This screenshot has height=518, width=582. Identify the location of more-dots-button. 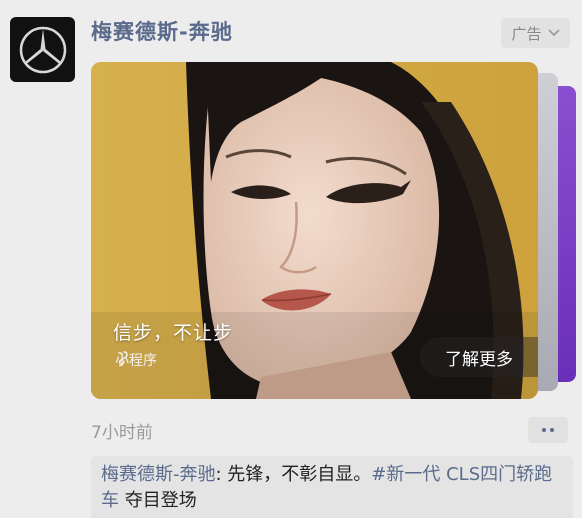
(548, 430).